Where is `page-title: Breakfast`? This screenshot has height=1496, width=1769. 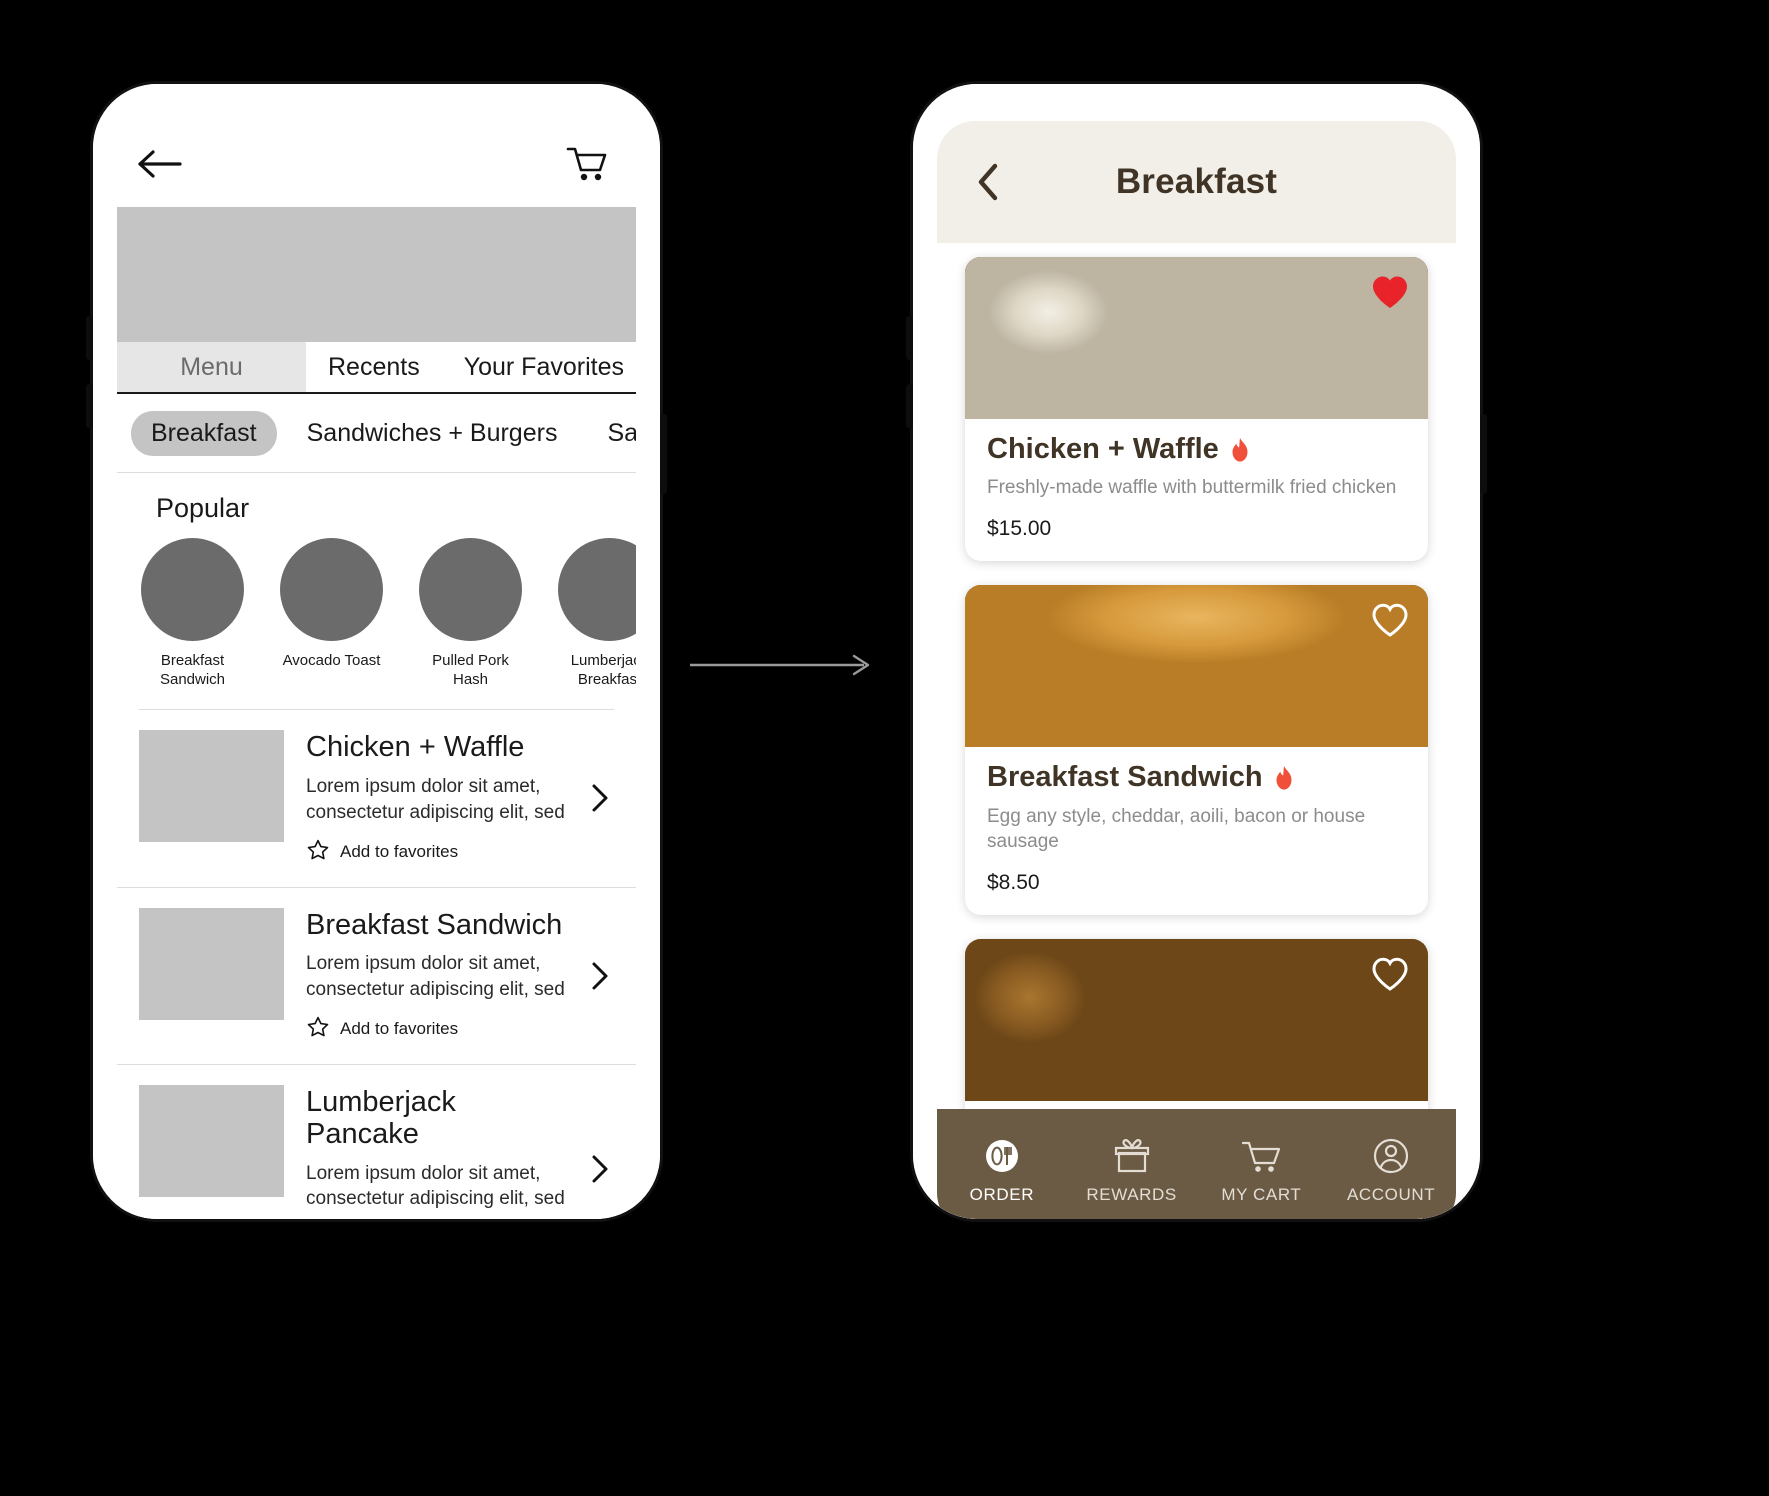 page-title: Breakfast is located at coordinates (1196, 181).